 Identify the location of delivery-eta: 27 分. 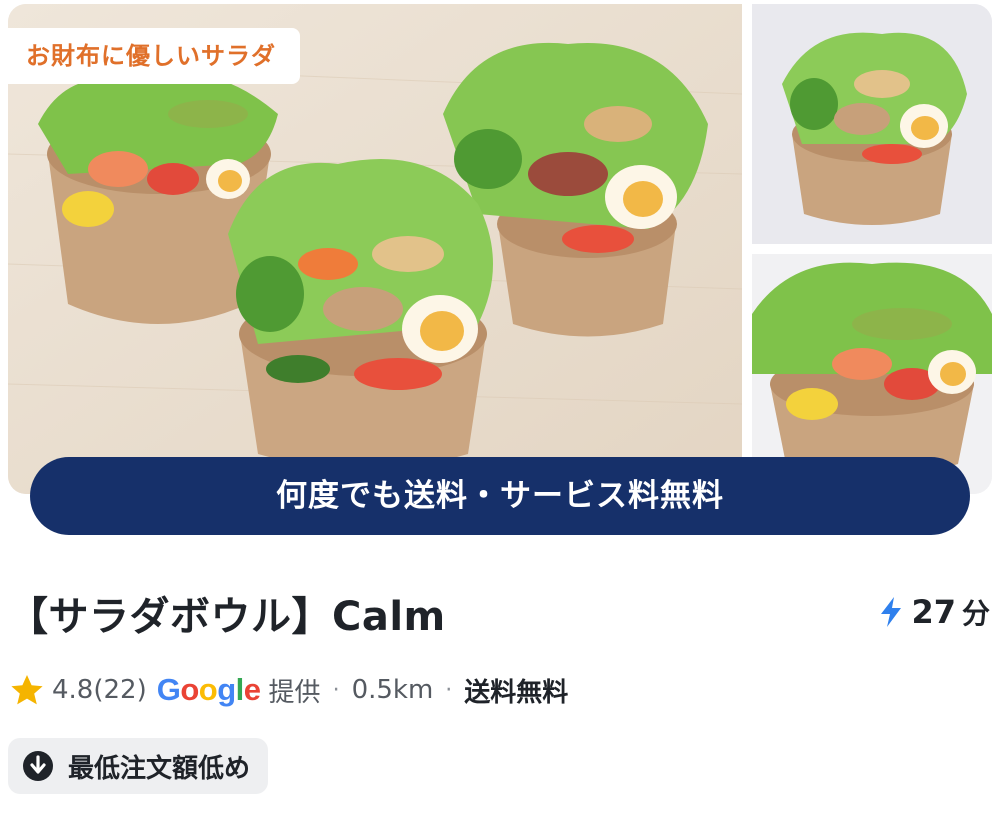
(933, 612).